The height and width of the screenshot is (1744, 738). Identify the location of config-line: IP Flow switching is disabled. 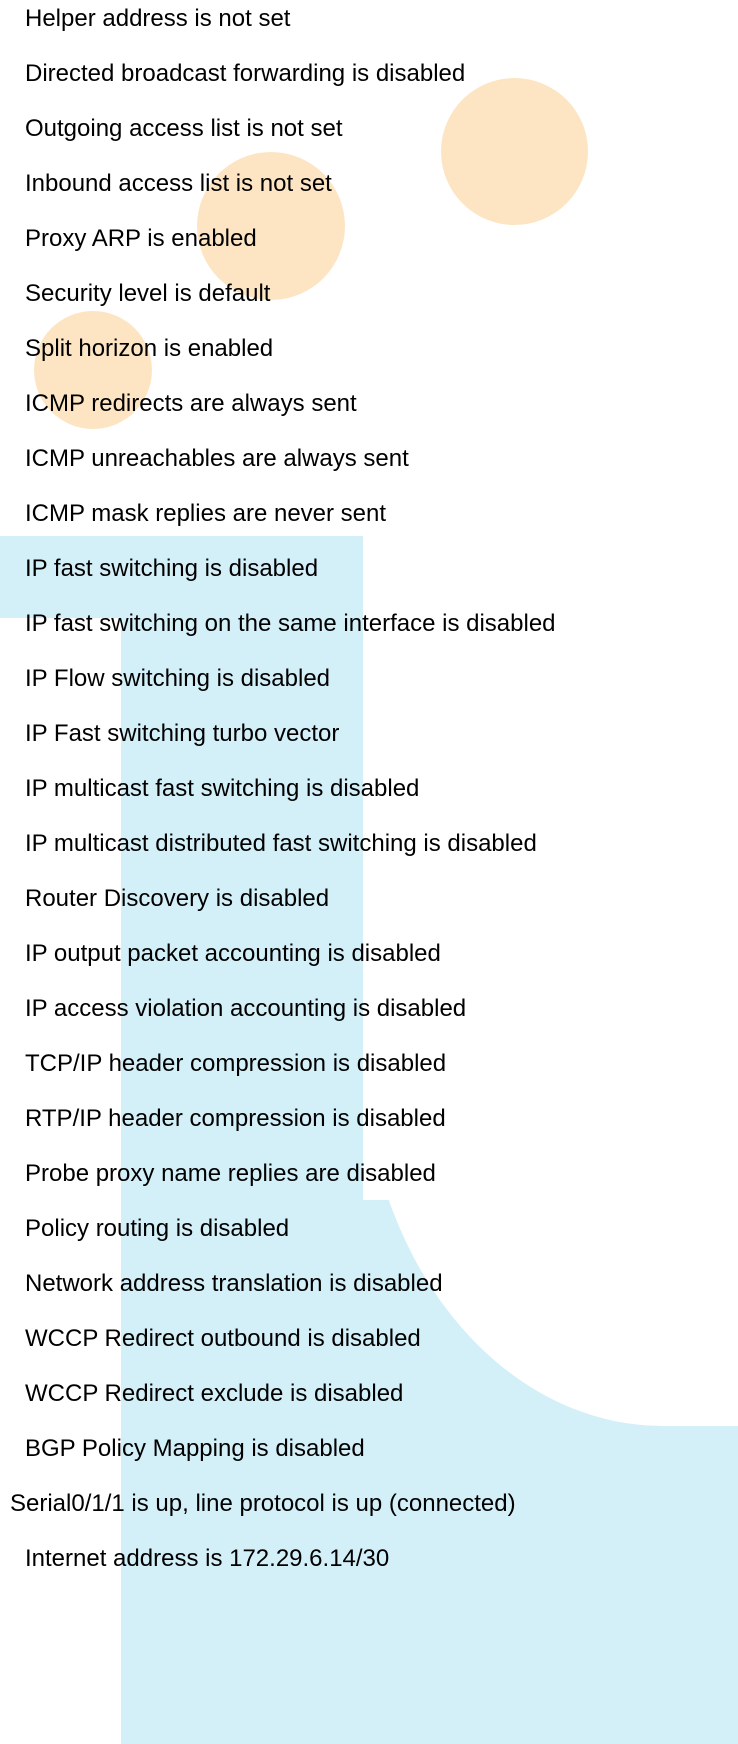
(178, 678).